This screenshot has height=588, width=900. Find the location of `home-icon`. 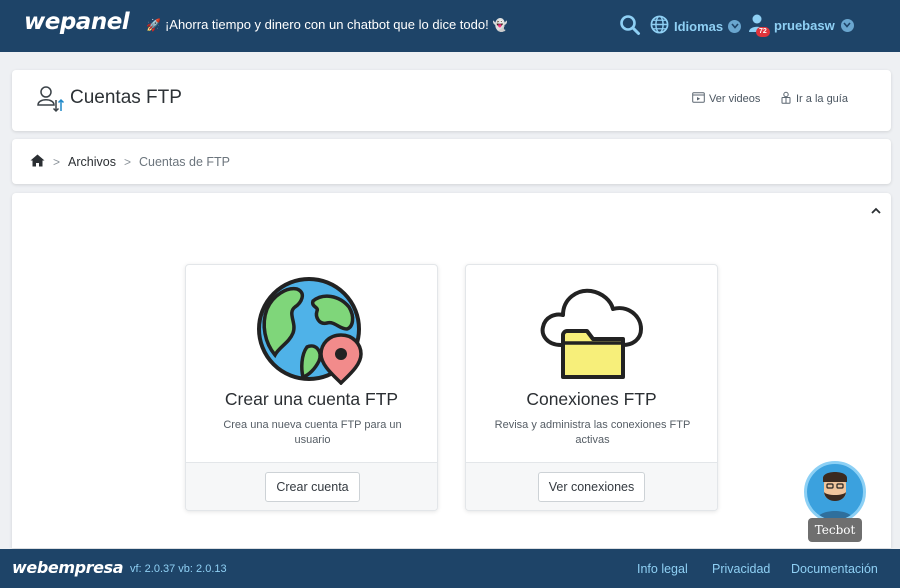

home-icon is located at coordinates (37, 162).